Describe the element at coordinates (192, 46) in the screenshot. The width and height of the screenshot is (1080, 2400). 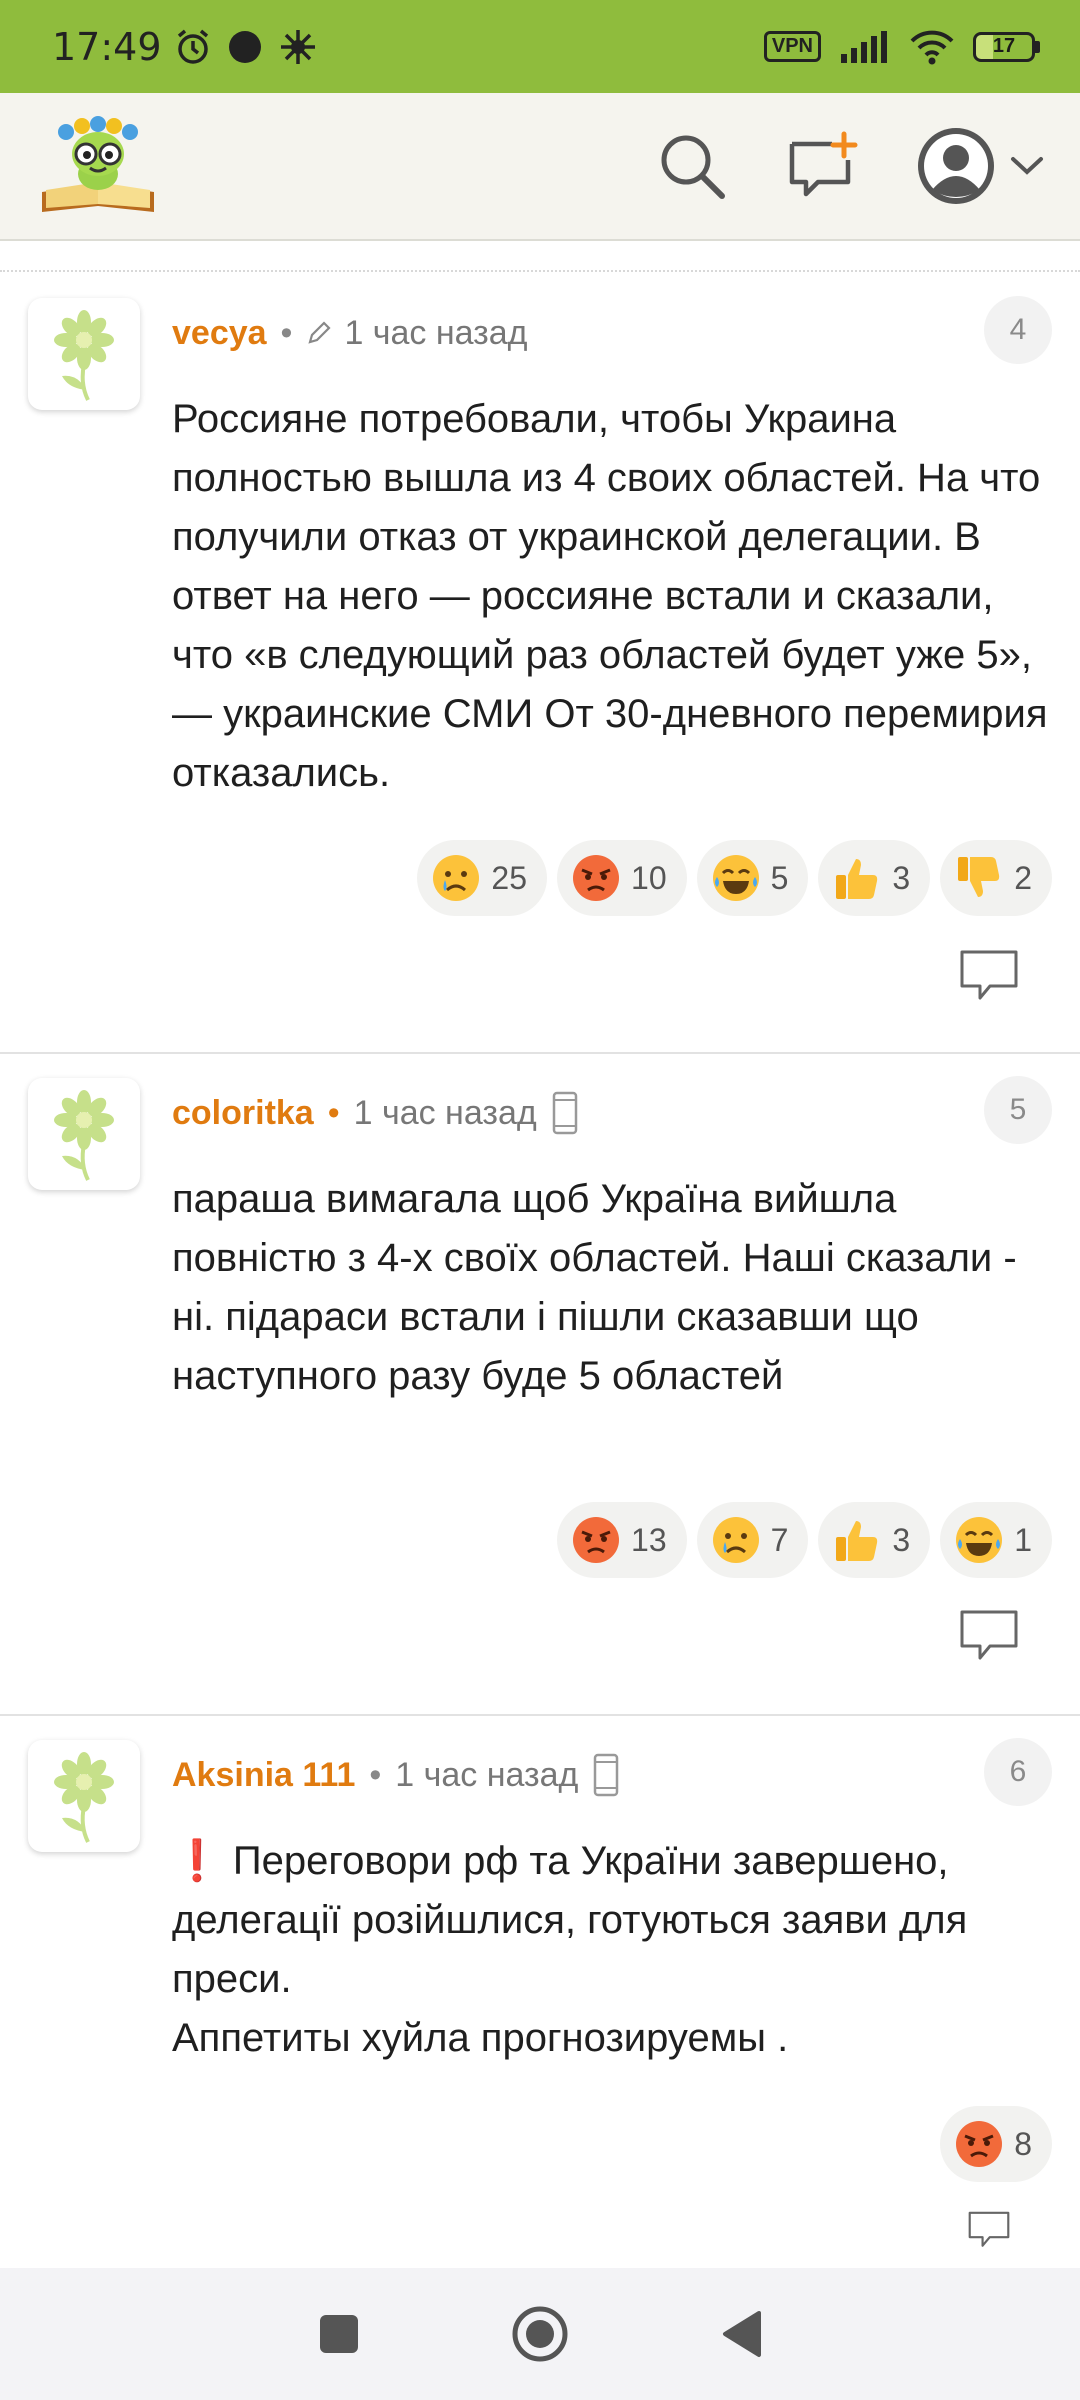
I see `alarm-icon` at that location.